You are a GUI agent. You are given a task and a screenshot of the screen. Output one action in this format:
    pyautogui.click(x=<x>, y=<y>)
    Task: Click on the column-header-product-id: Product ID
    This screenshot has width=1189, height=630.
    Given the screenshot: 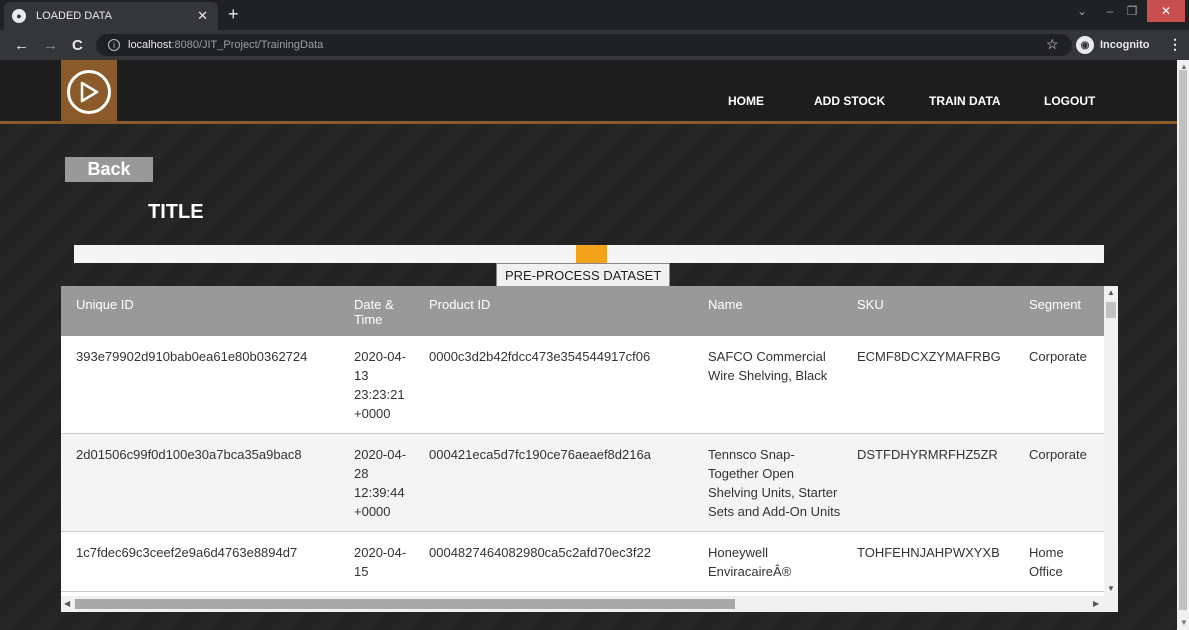 What is the action you would take?
    pyautogui.click(x=562, y=311)
    